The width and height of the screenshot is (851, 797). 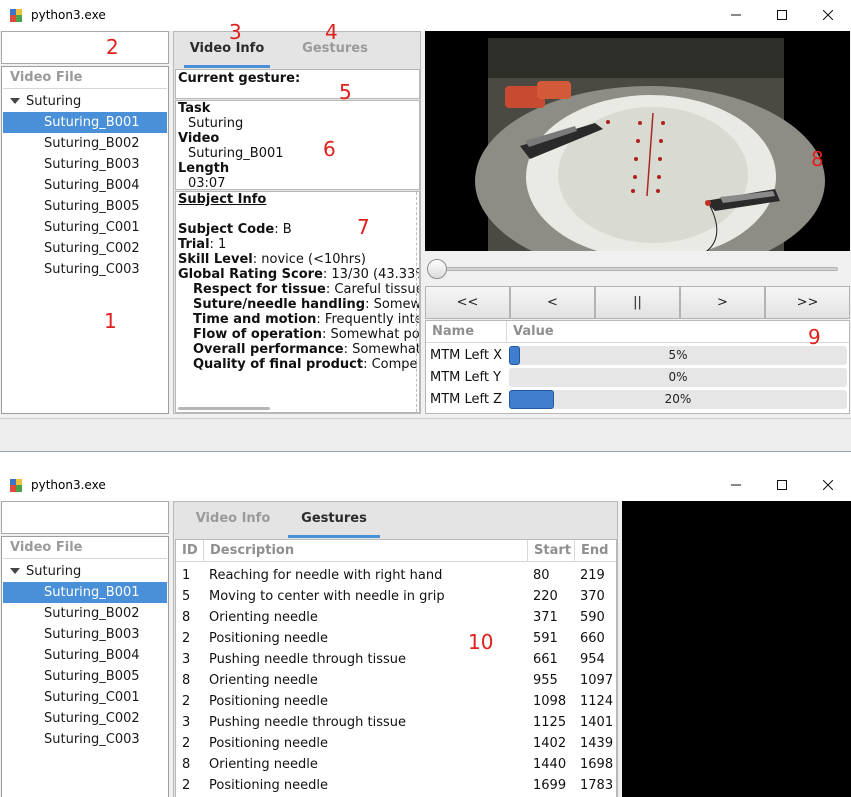 I want to click on gesture-end: 370, so click(x=592, y=596).